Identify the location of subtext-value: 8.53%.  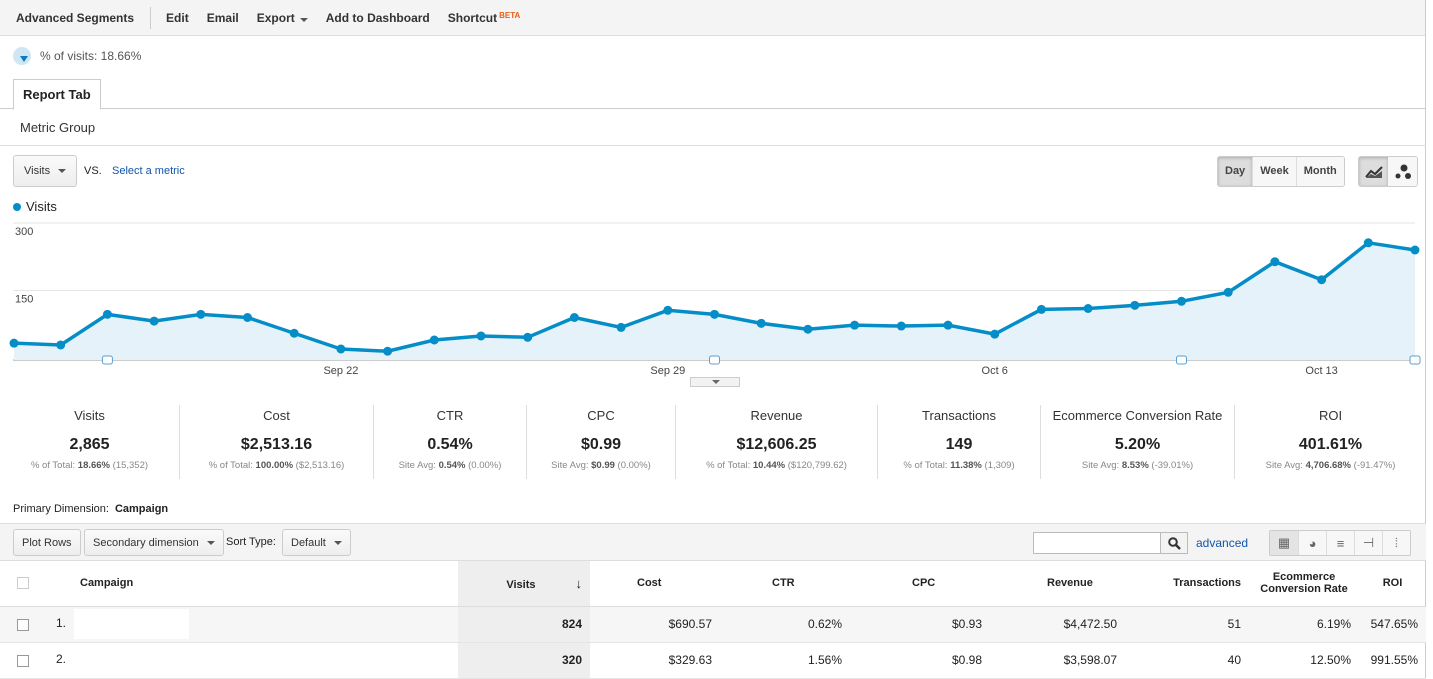
(1135, 465).